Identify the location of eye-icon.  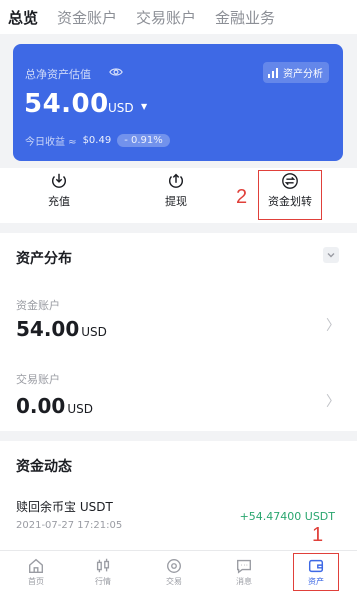
(116, 72).